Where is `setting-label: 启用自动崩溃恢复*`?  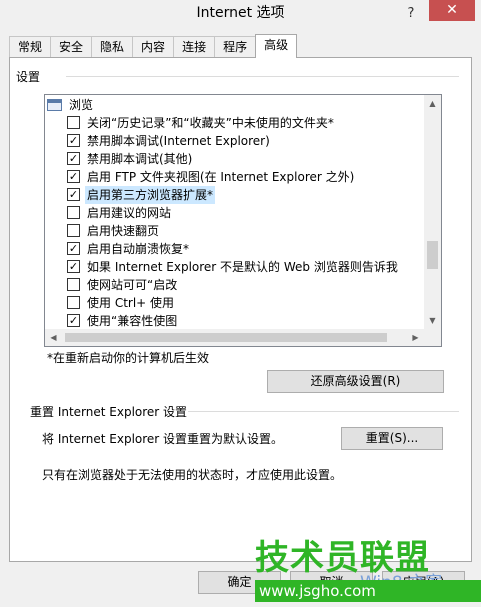
setting-label: 启用自动崩溃恢复* is located at coordinates (138, 249).